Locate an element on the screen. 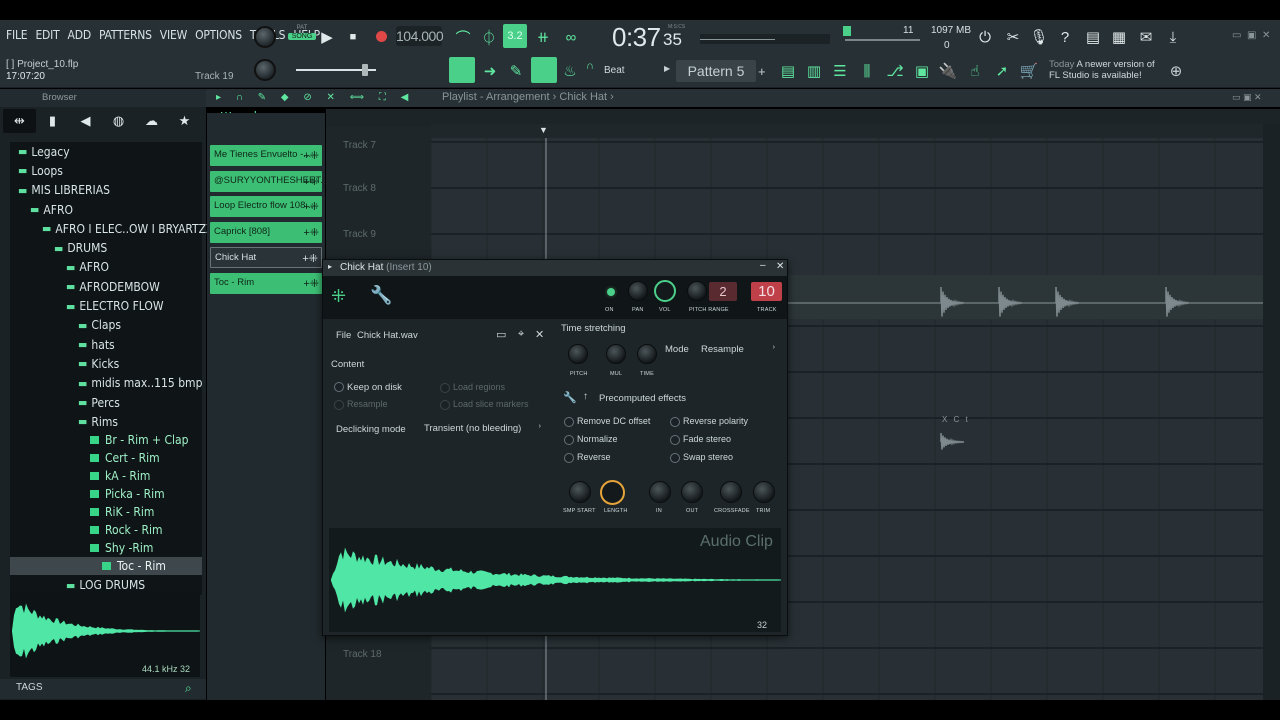 Image resolution: width=1280 pixels, height=720 pixels. globe-icon: ⊕ is located at coordinates (1176, 71).